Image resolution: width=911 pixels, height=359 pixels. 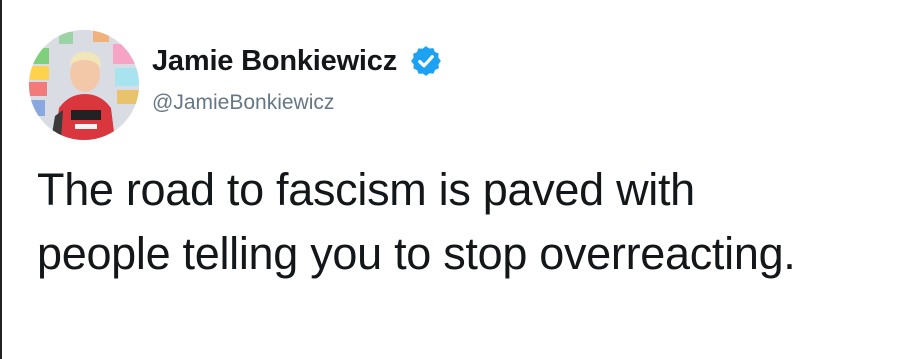 What do you see at coordinates (243, 103) in the screenshot?
I see `author-handle: @JamieBonkiewicz` at bounding box center [243, 103].